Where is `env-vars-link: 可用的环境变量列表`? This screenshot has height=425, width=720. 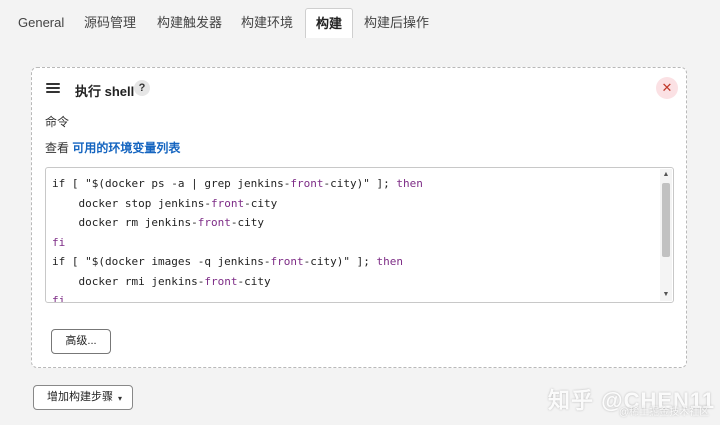
env-vars-link: 可用的环境变量列表 is located at coordinates (126, 148).